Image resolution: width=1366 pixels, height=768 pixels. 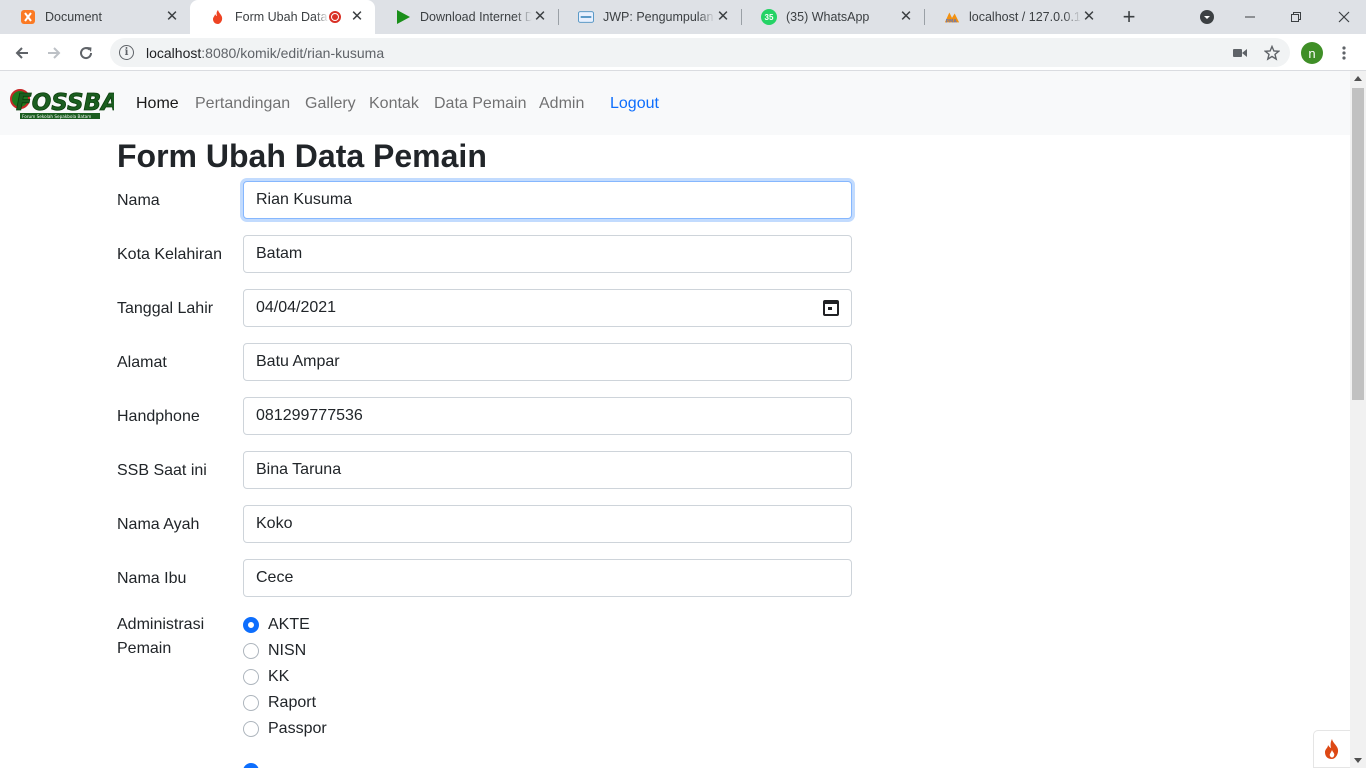 What do you see at coordinates (293, 52) in the screenshot?
I see `url-path: :8080/komik/edit/rian-kusuma` at bounding box center [293, 52].